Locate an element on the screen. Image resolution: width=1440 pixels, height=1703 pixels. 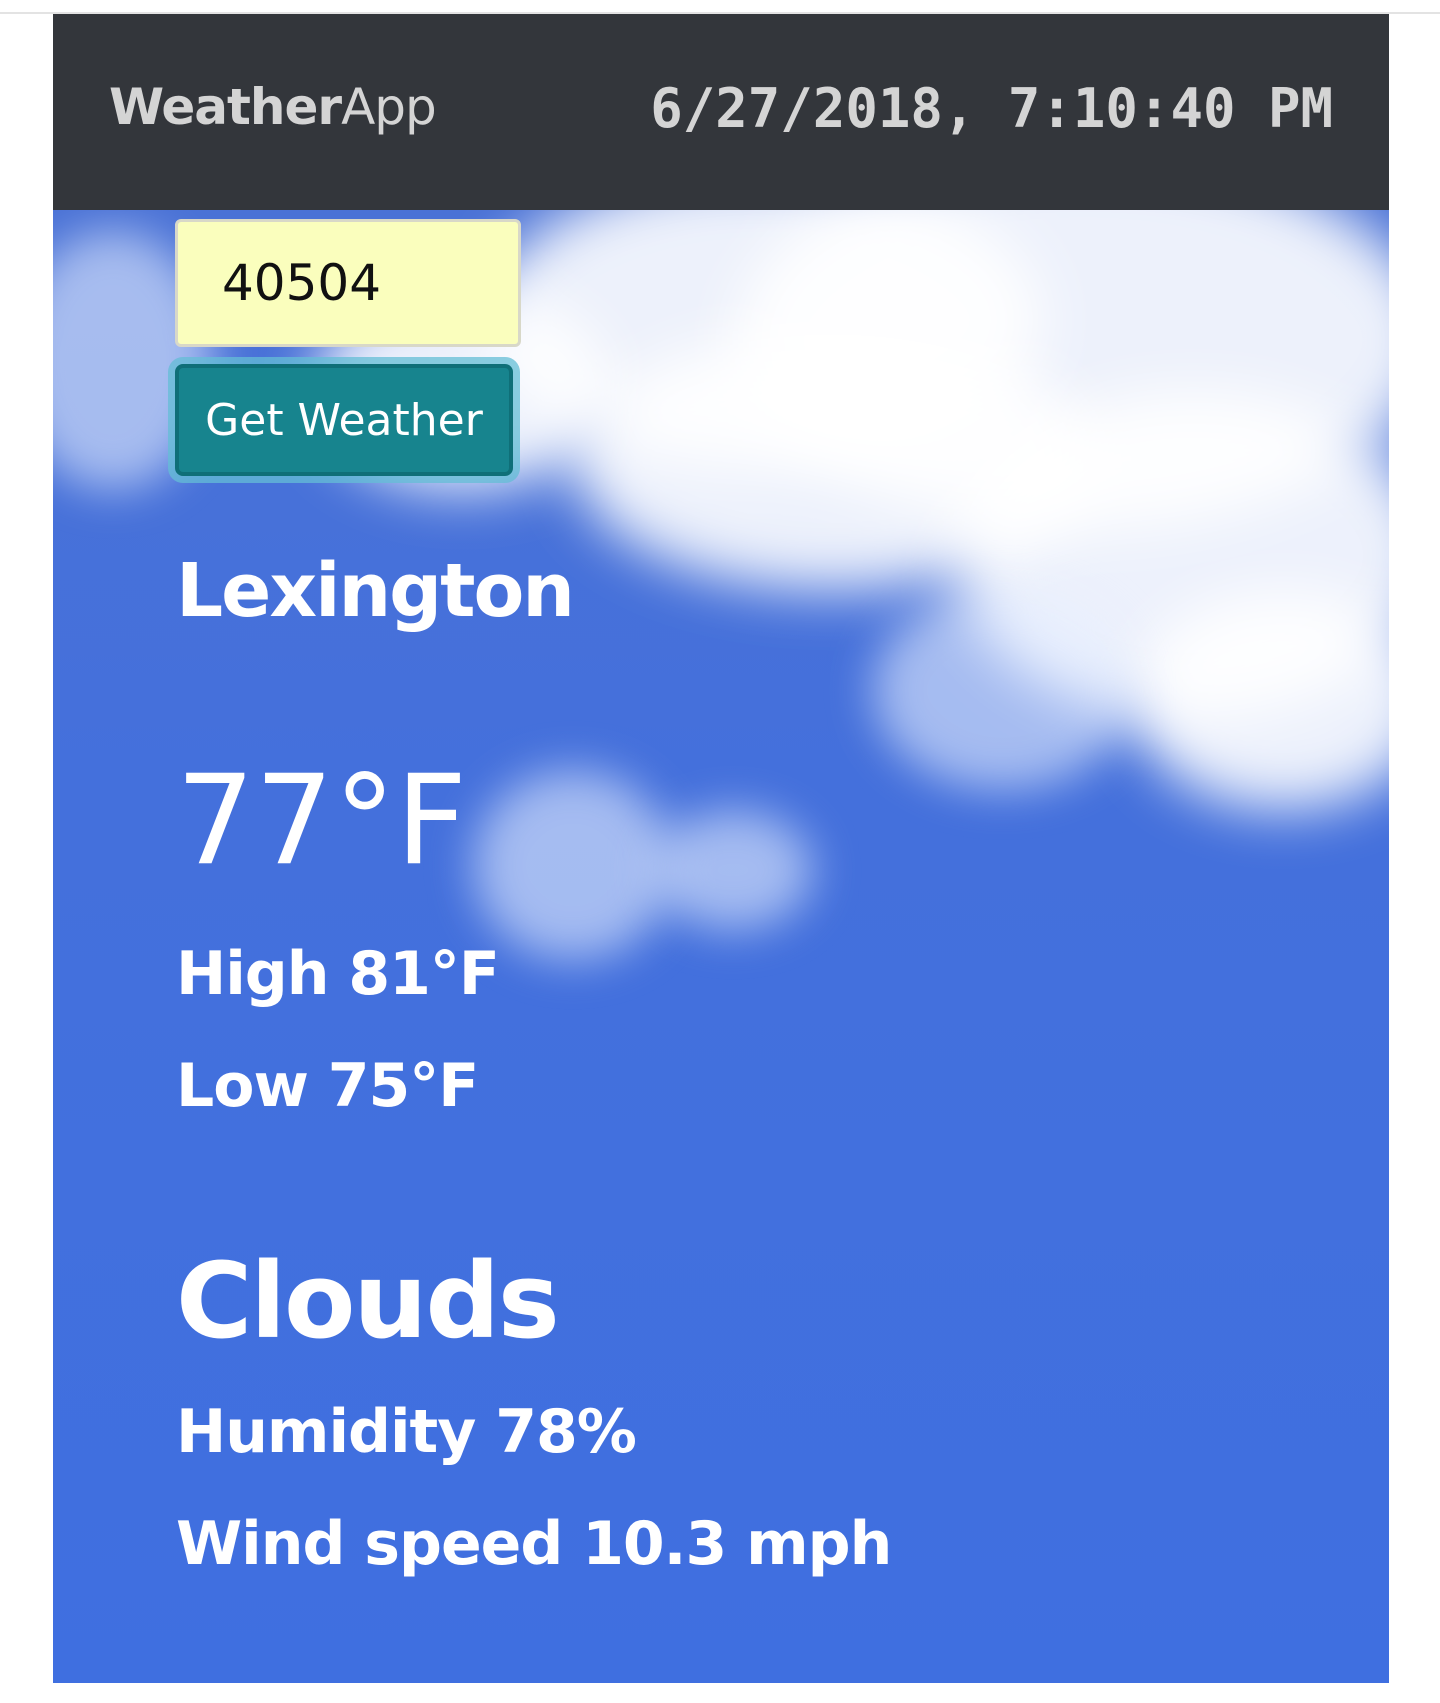
current-temperature: 77°F is located at coordinates (322, 821).